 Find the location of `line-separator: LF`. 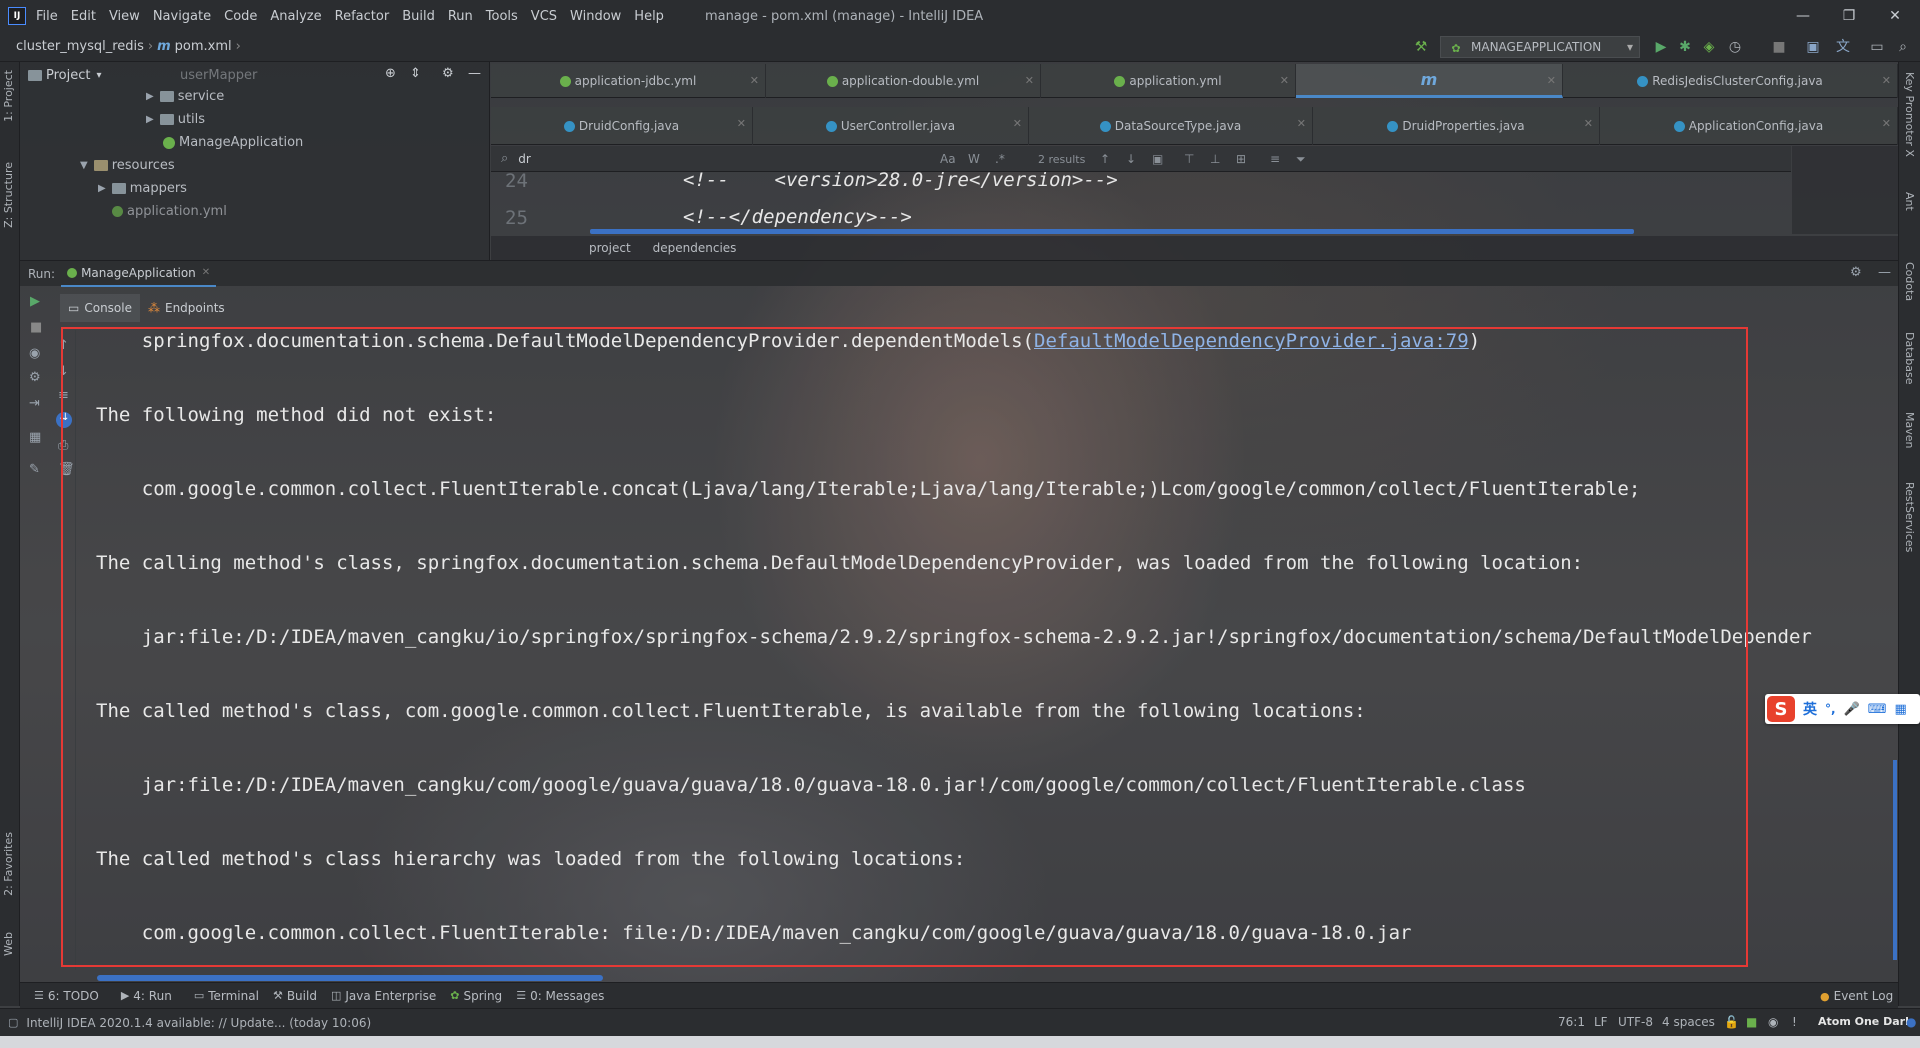

line-separator: LF is located at coordinates (1601, 1022).